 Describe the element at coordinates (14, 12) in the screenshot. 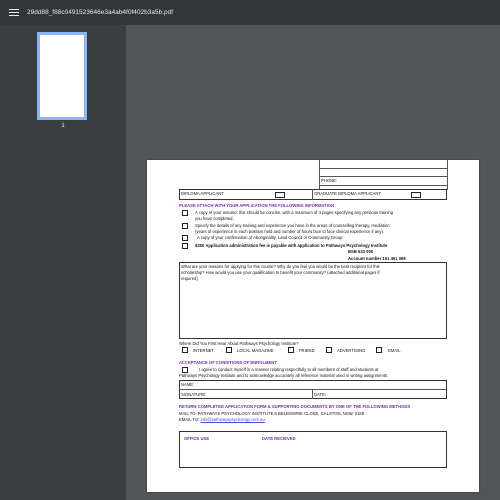

I see `menu-icon` at that location.